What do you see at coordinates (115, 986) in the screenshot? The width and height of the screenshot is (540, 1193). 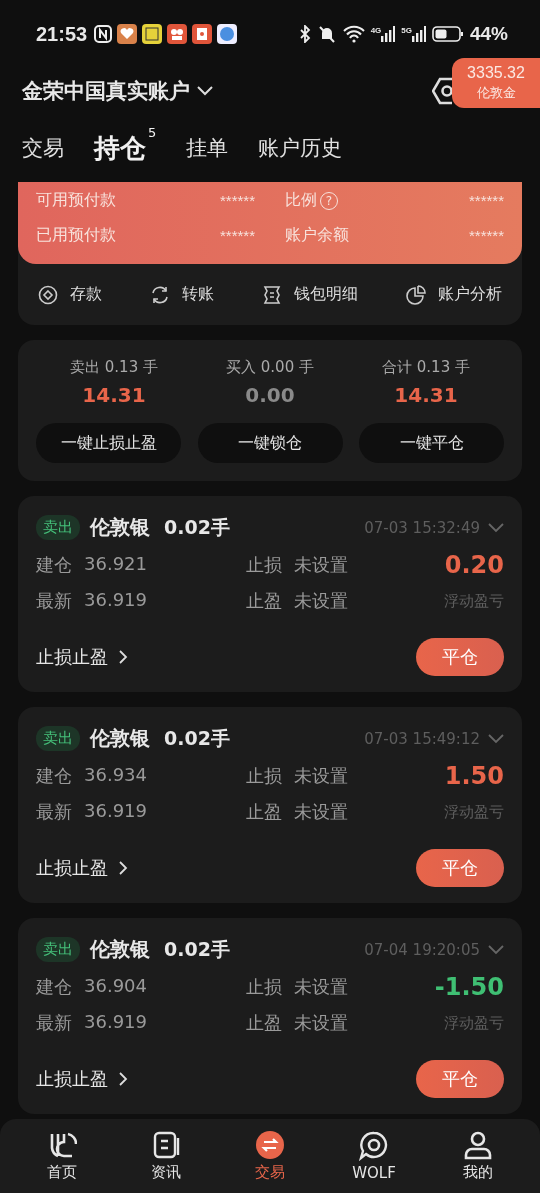 I see `field-value: 36.904` at bounding box center [115, 986].